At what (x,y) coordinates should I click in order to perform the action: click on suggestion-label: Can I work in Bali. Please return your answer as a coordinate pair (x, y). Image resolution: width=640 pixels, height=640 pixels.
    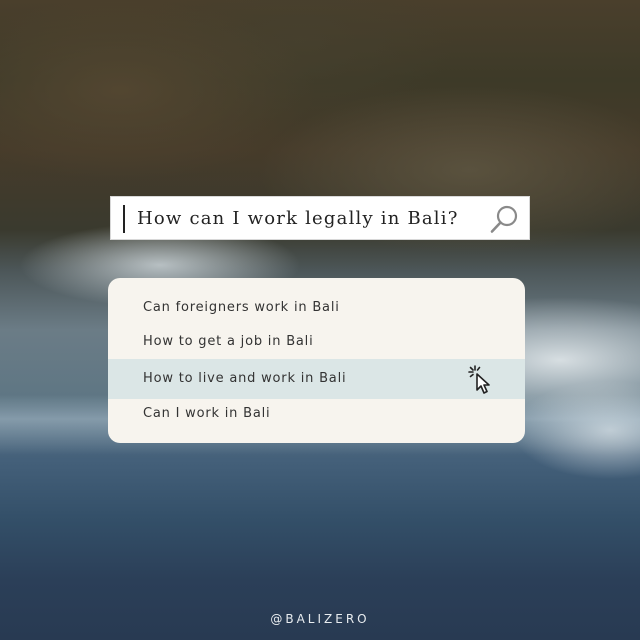
    Looking at the image, I should click on (207, 413).